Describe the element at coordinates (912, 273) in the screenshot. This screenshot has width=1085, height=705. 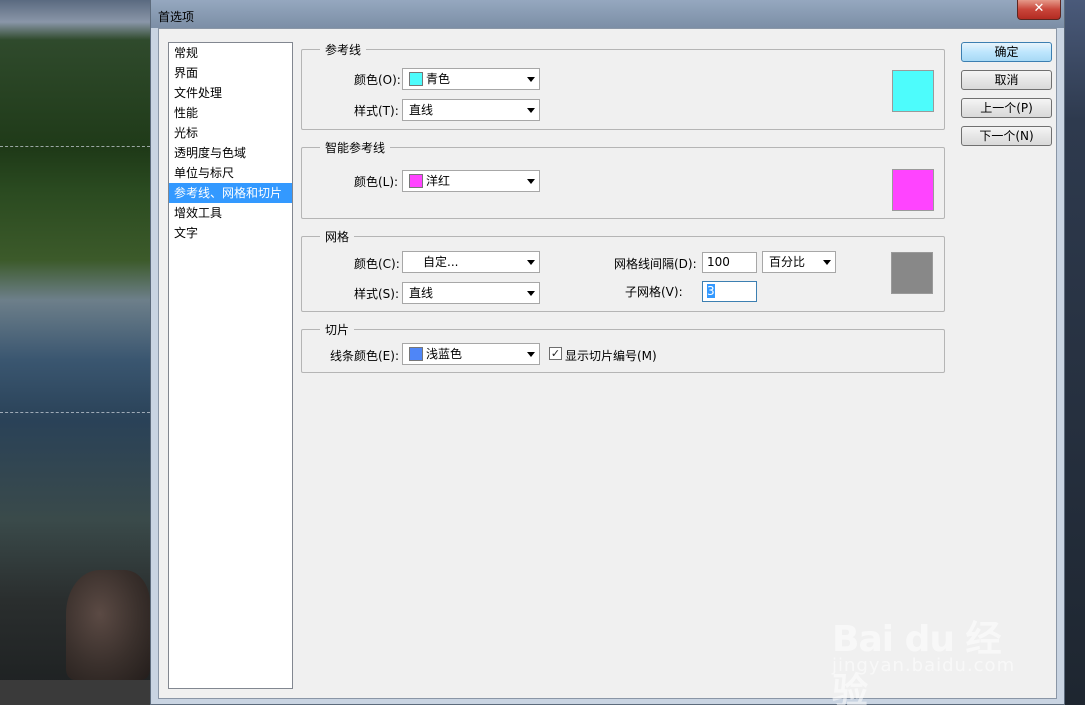
I see `grid-color-preview` at that location.